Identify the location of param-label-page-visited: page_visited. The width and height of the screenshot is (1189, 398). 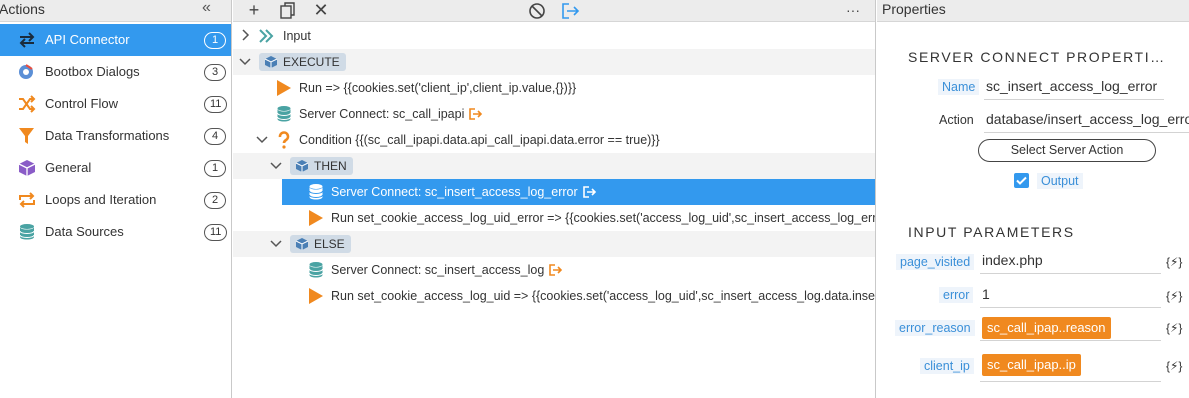
(935, 262).